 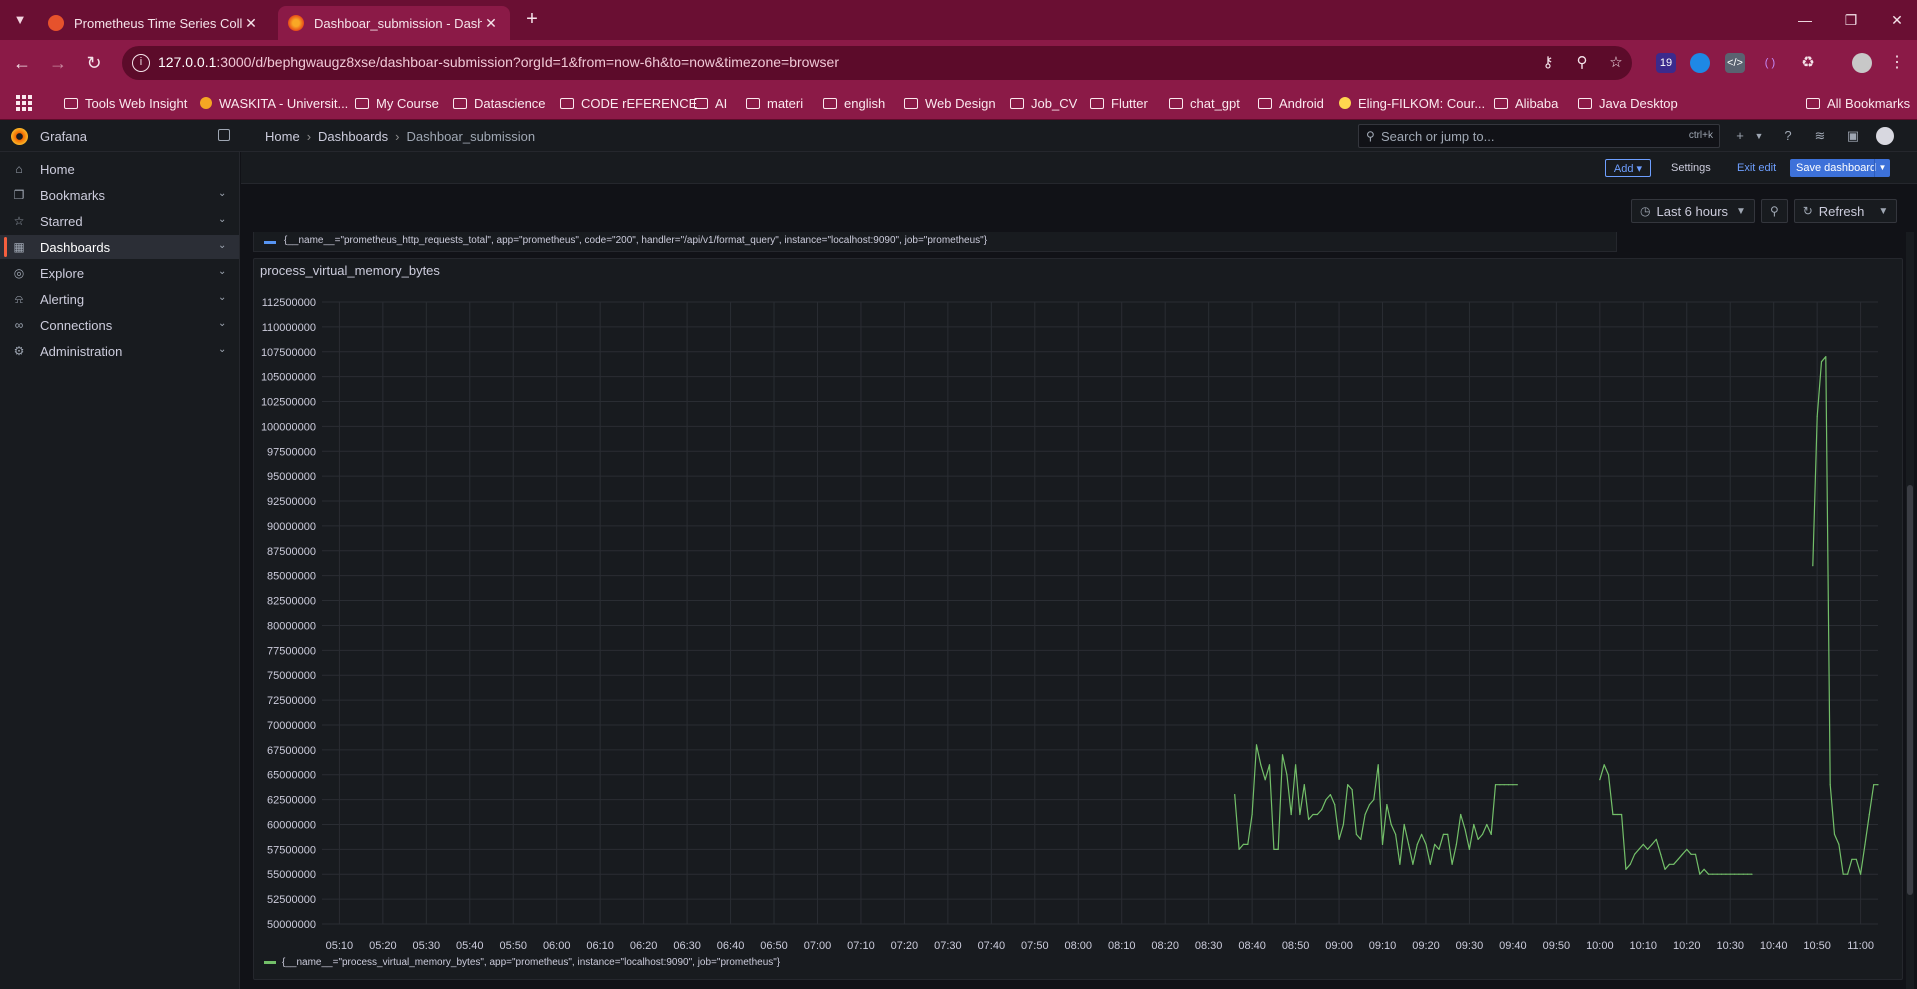 What do you see at coordinates (22, 63) in the screenshot?
I see `back-icon: ←` at bounding box center [22, 63].